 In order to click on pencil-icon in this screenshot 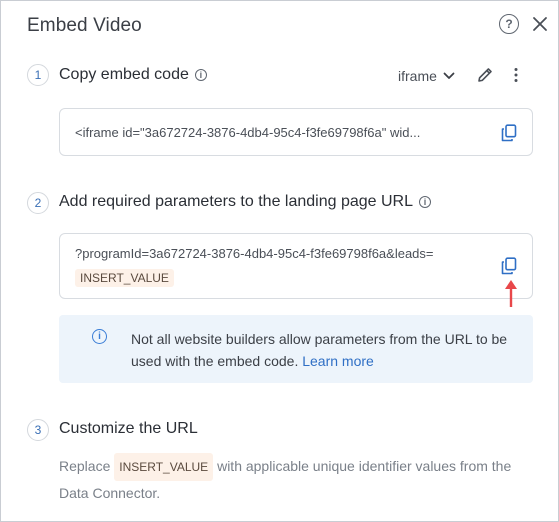, I will do `click(485, 75)`.